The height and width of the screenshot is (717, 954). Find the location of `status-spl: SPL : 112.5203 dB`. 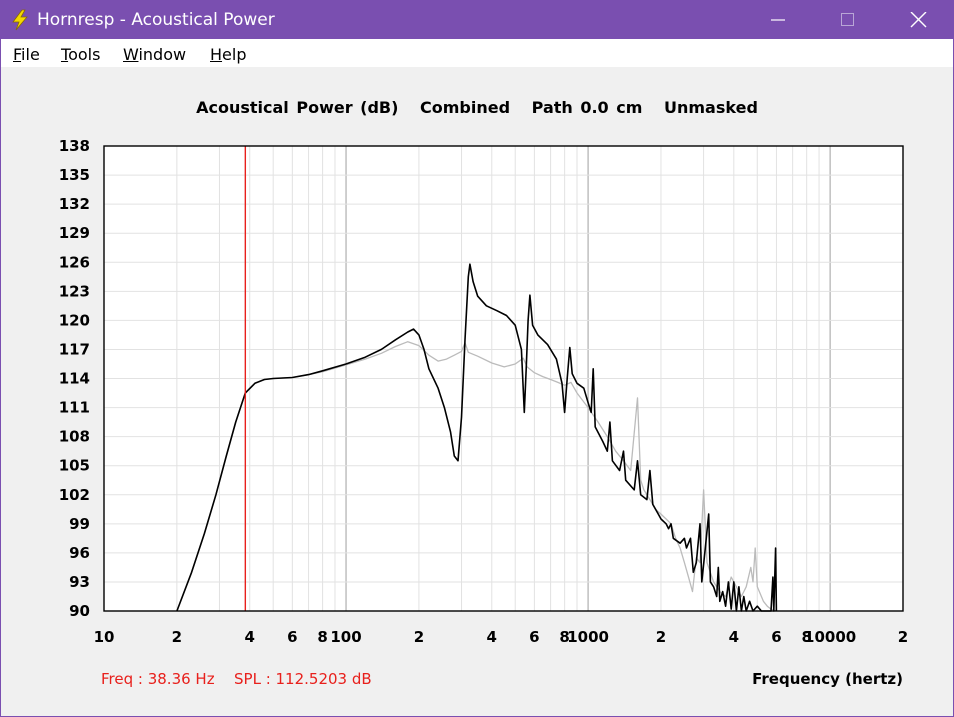

status-spl: SPL : 112.5203 dB is located at coordinates (303, 679).